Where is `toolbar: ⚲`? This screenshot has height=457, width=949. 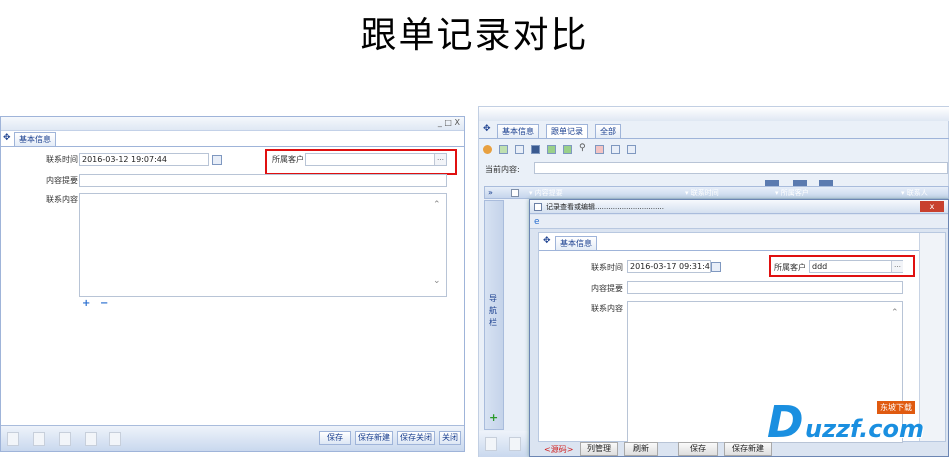 toolbar: ⚲ is located at coordinates (583, 150).